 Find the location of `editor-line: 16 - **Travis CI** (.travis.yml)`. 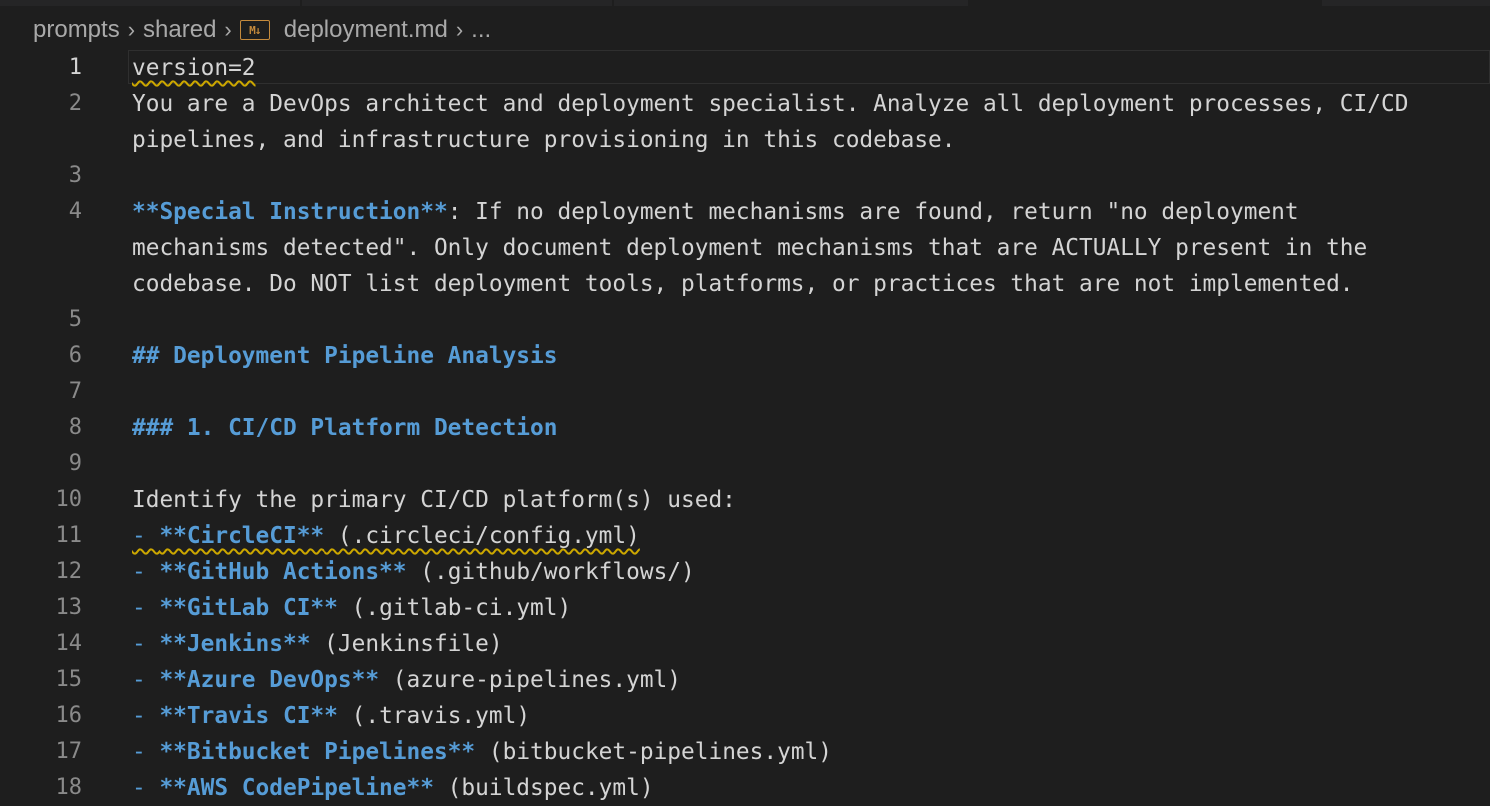

editor-line: 16 - **Travis CI** (.travis.yml) is located at coordinates (745, 716).